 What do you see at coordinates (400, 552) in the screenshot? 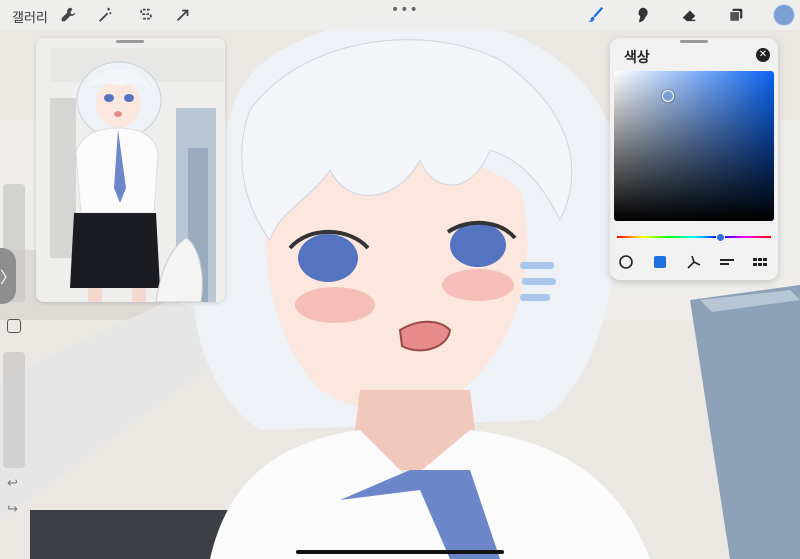
I see `home-indicator` at bounding box center [400, 552].